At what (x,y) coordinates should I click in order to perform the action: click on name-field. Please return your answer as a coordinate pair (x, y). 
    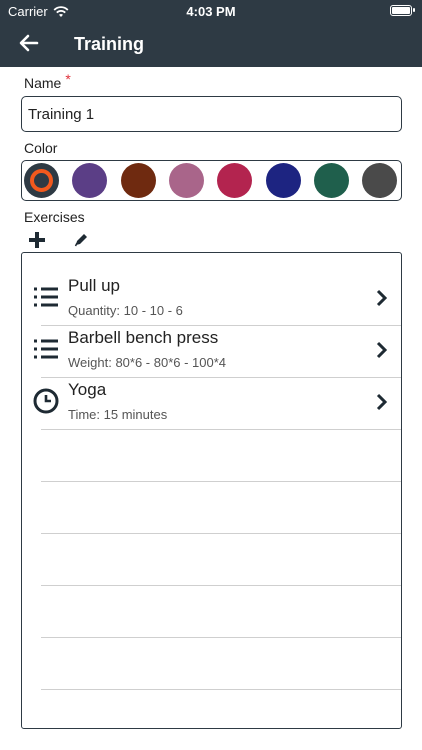
    Looking at the image, I should click on (211, 114).